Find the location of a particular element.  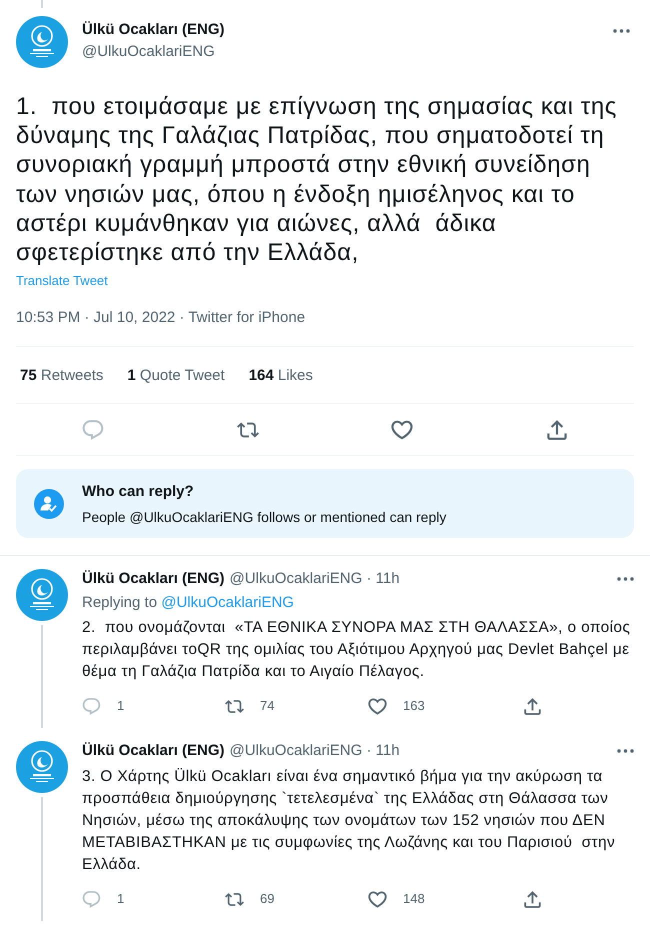

tweet-timestamp: 10:53 PM · Jul 10, 2022 · Twitter for iPhone is located at coordinates (161, 318).